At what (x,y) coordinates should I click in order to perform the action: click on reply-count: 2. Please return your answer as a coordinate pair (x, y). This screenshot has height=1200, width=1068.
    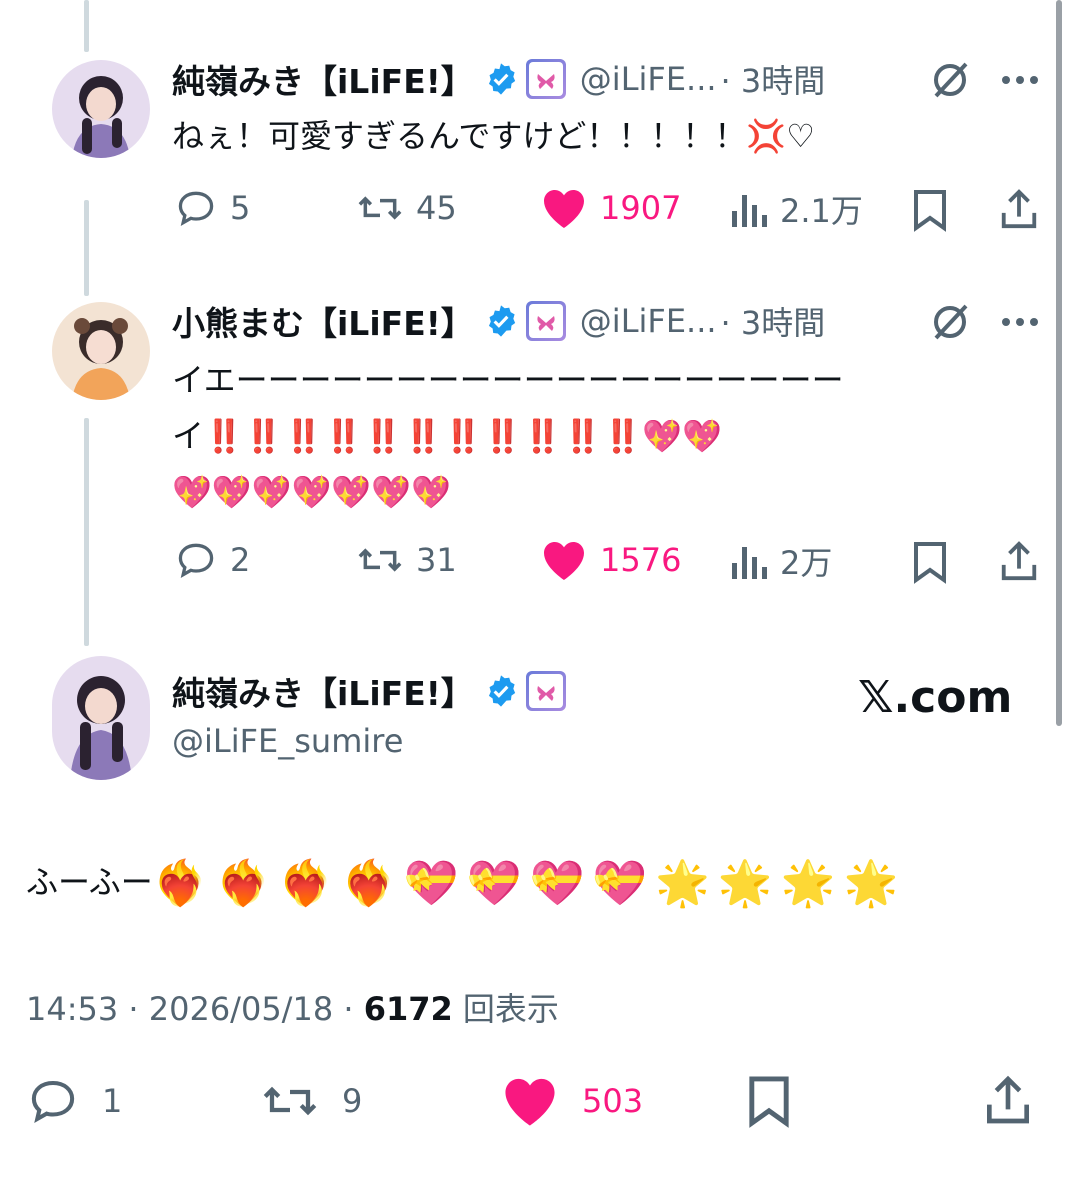
    Looking at the image, I should click on (240, 560).